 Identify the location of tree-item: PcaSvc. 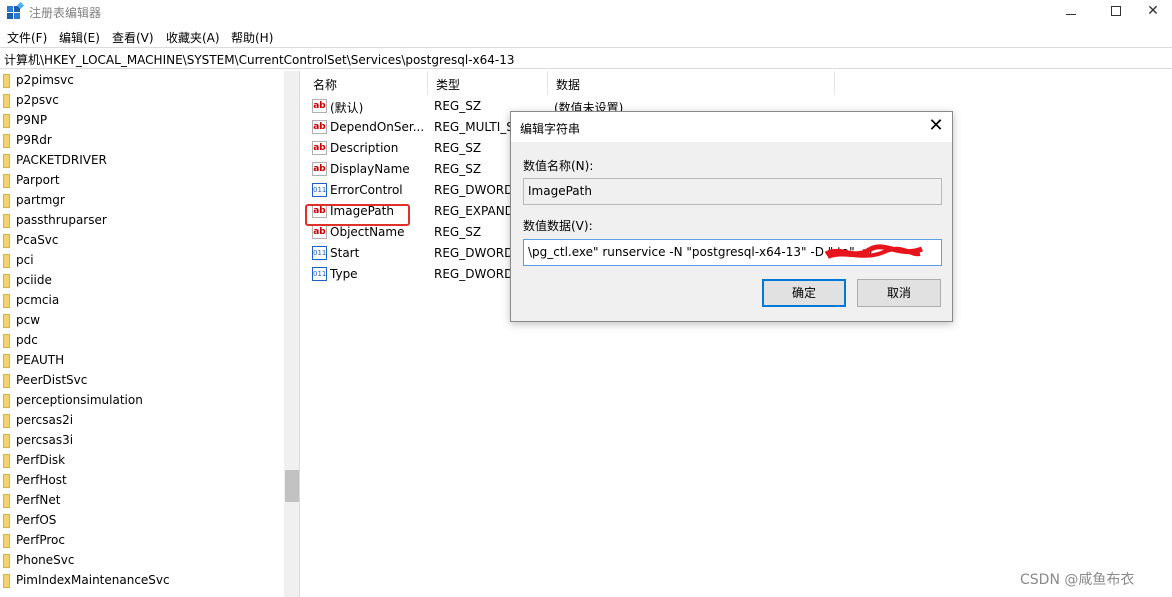
(142, 241).